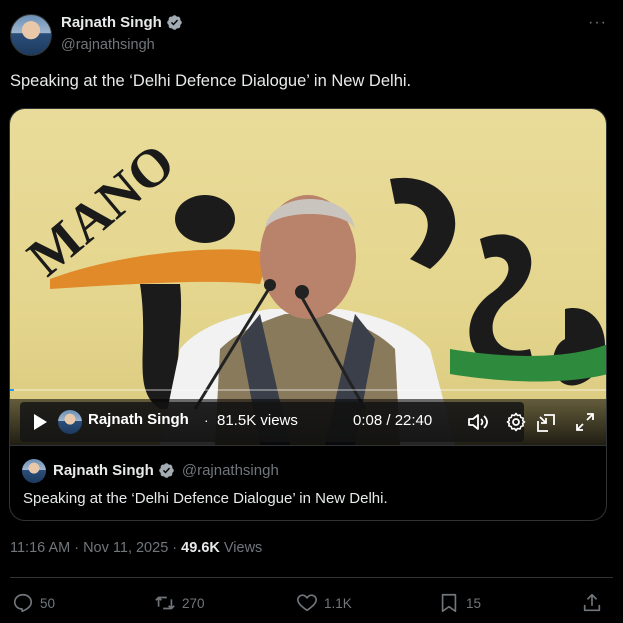  What do you see at coordinates (23, 603) in the screenshot?
I see `reply-icon` at bounding box center [23, 603].